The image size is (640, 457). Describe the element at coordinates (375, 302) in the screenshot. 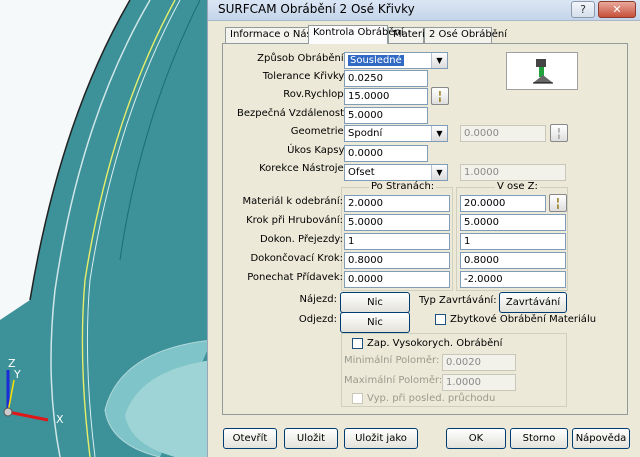

I see `najezd-button: Nic` at that location.